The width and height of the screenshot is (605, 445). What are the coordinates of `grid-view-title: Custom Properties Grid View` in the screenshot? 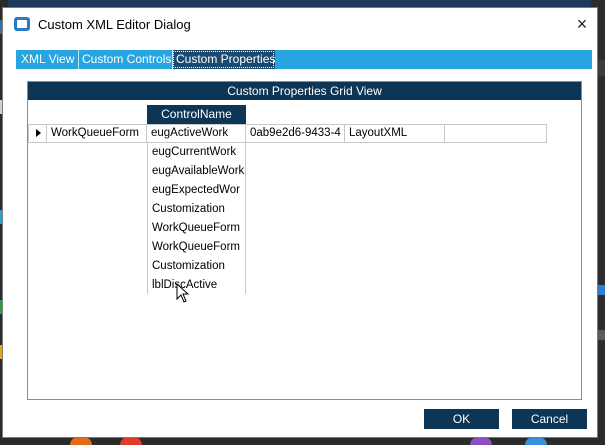 It's located at (304, 91).